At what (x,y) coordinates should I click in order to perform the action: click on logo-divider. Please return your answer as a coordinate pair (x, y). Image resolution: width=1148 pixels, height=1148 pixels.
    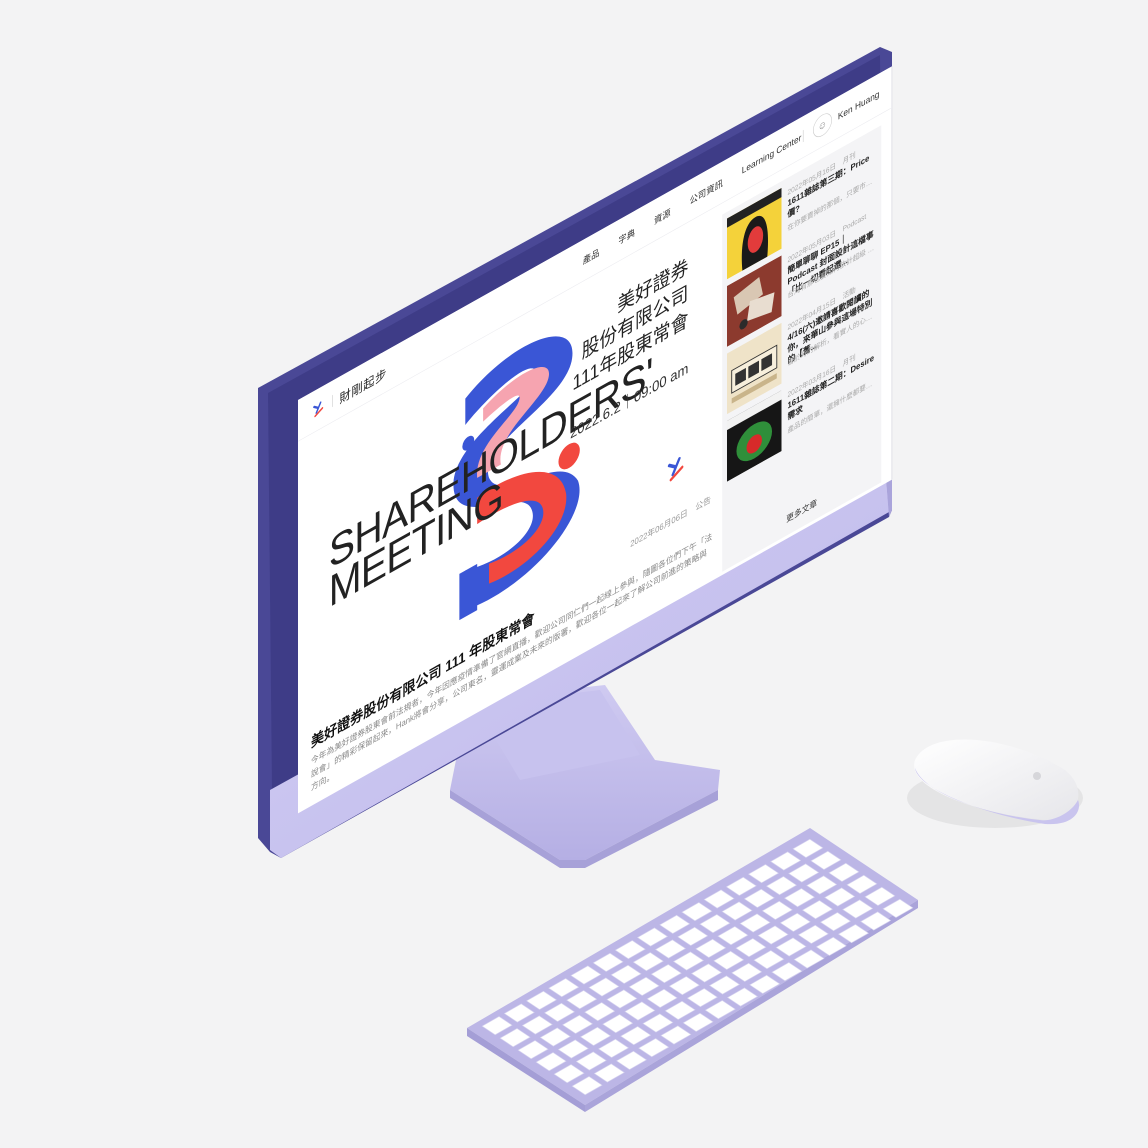
    Looking at the image, I should click on (333, 401).